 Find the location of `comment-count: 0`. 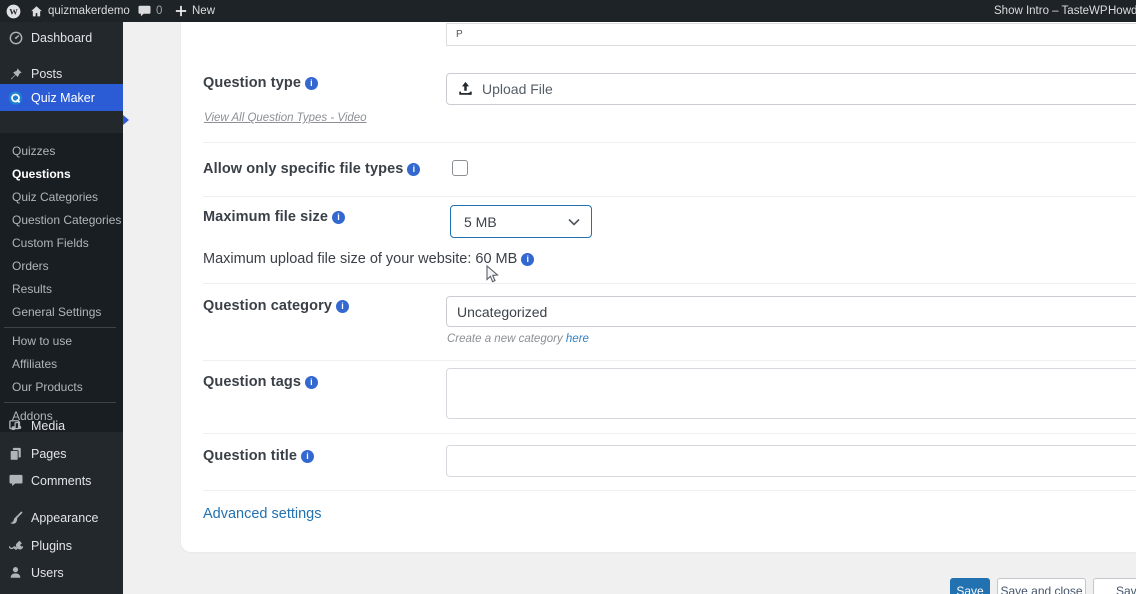

comment-count: 0 is located at coordinates (159, 11).